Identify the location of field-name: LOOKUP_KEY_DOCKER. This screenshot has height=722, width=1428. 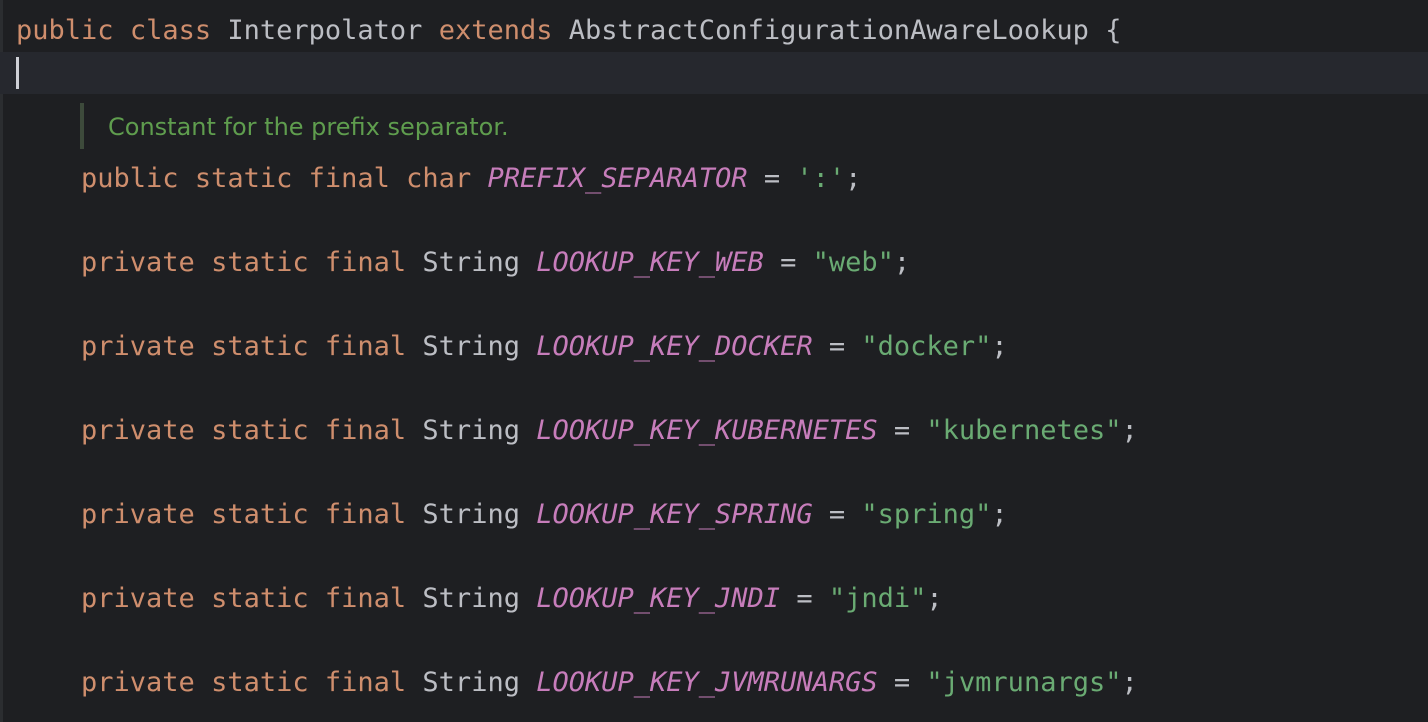
(674, 346).